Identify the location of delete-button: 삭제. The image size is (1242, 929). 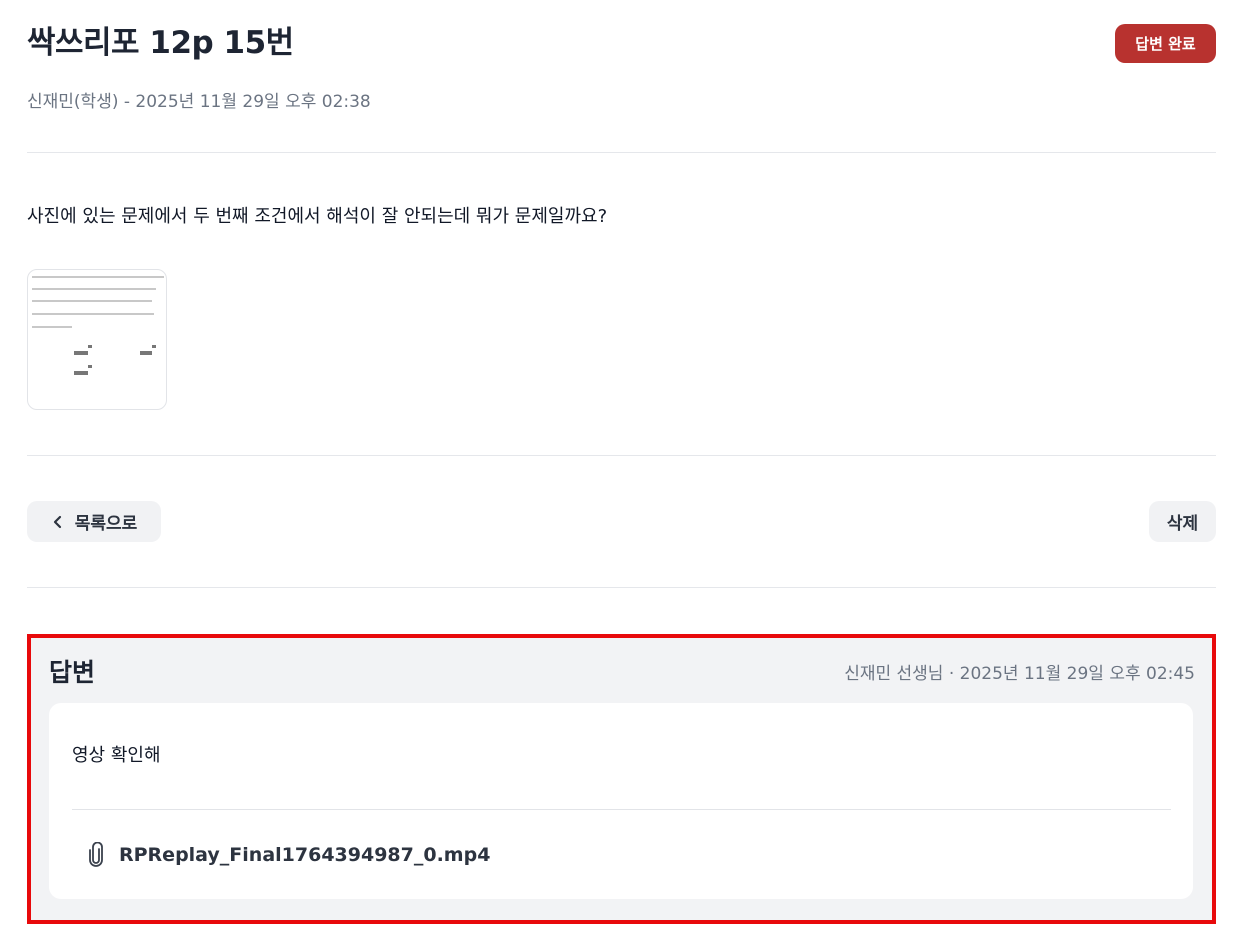
(1182, 521).